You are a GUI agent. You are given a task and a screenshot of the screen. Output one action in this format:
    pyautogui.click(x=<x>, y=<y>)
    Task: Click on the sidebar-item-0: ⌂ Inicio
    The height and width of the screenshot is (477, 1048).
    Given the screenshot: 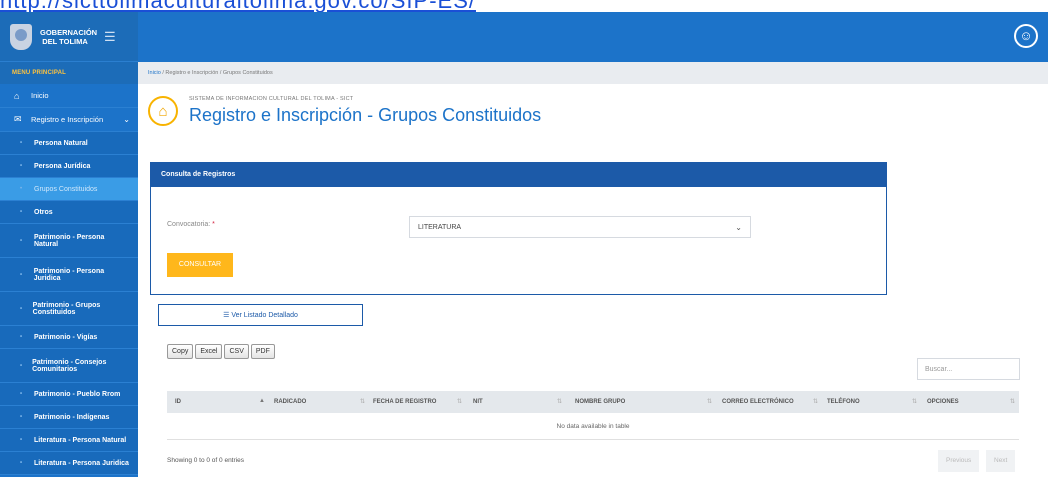 What is the action you would take?
    pyautogui.click(x=69, y=96)
    